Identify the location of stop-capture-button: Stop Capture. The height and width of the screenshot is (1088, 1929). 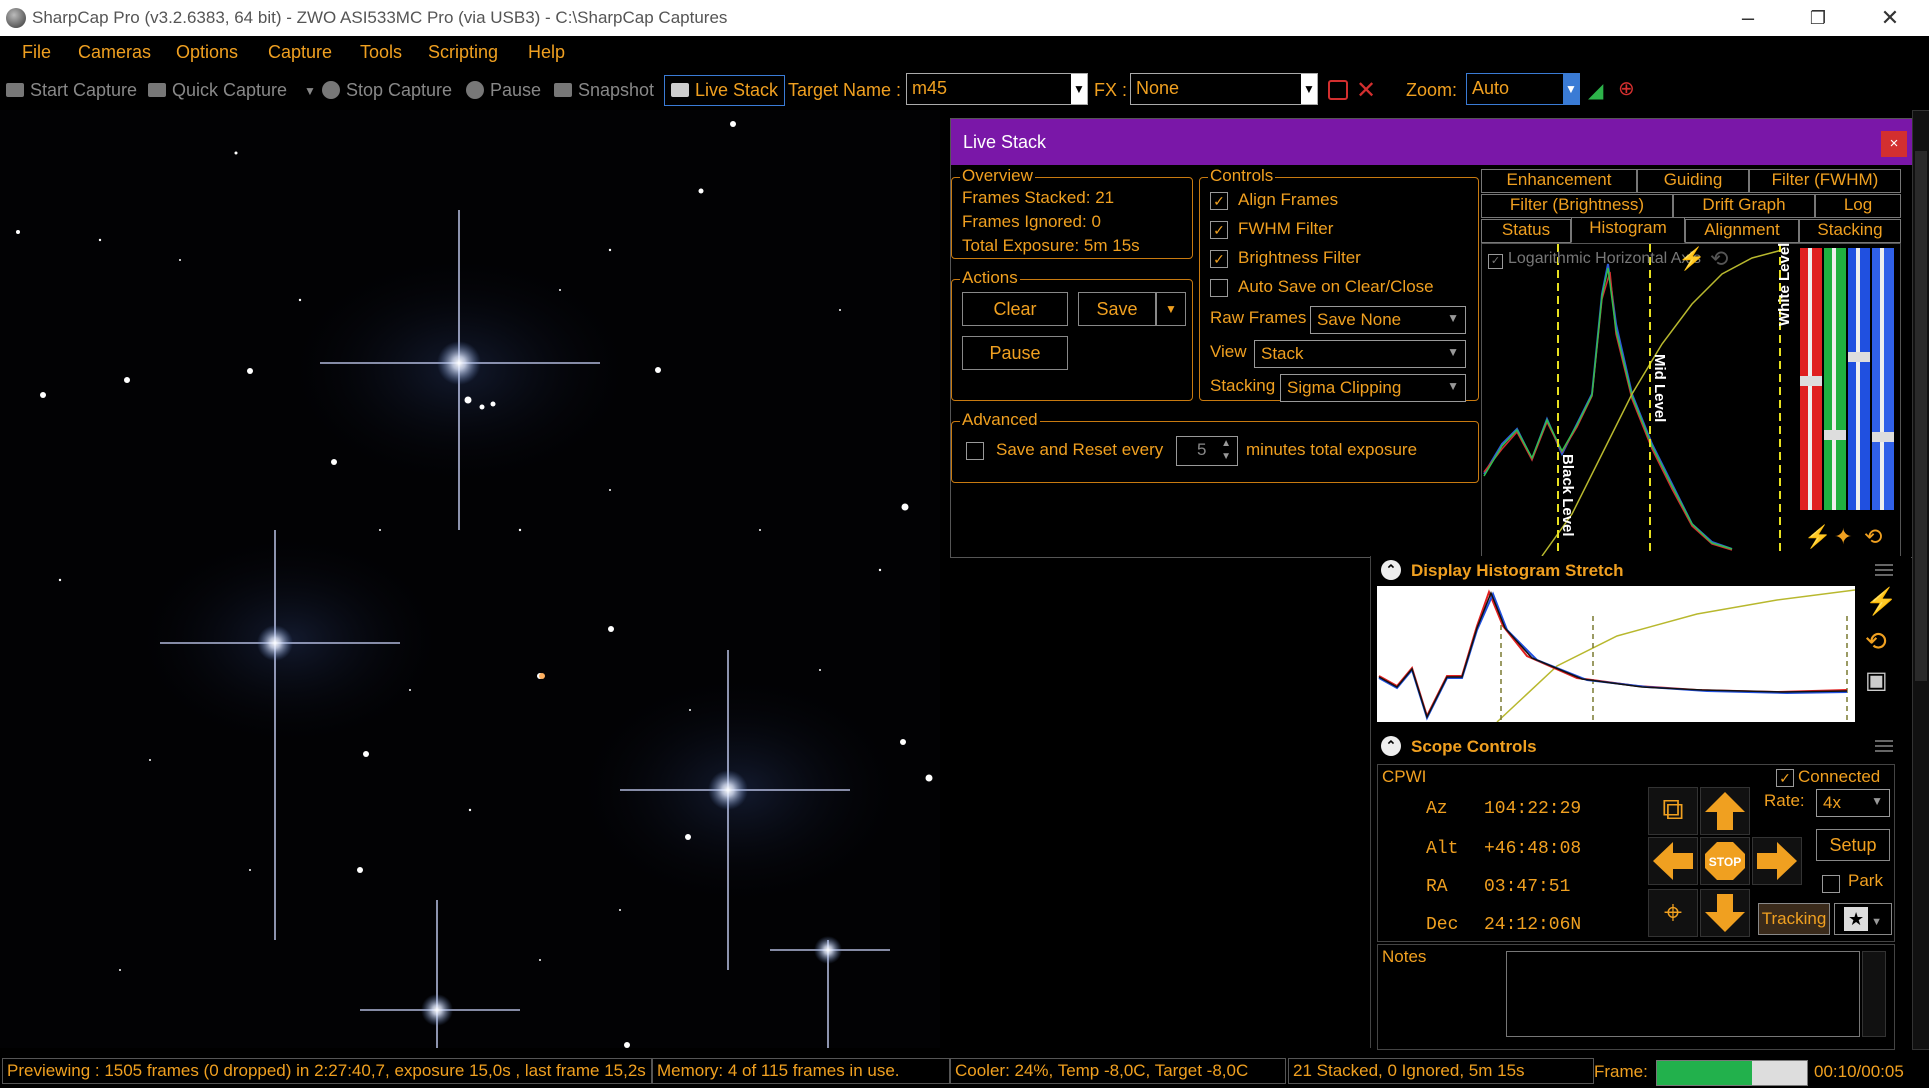
(387, 90).